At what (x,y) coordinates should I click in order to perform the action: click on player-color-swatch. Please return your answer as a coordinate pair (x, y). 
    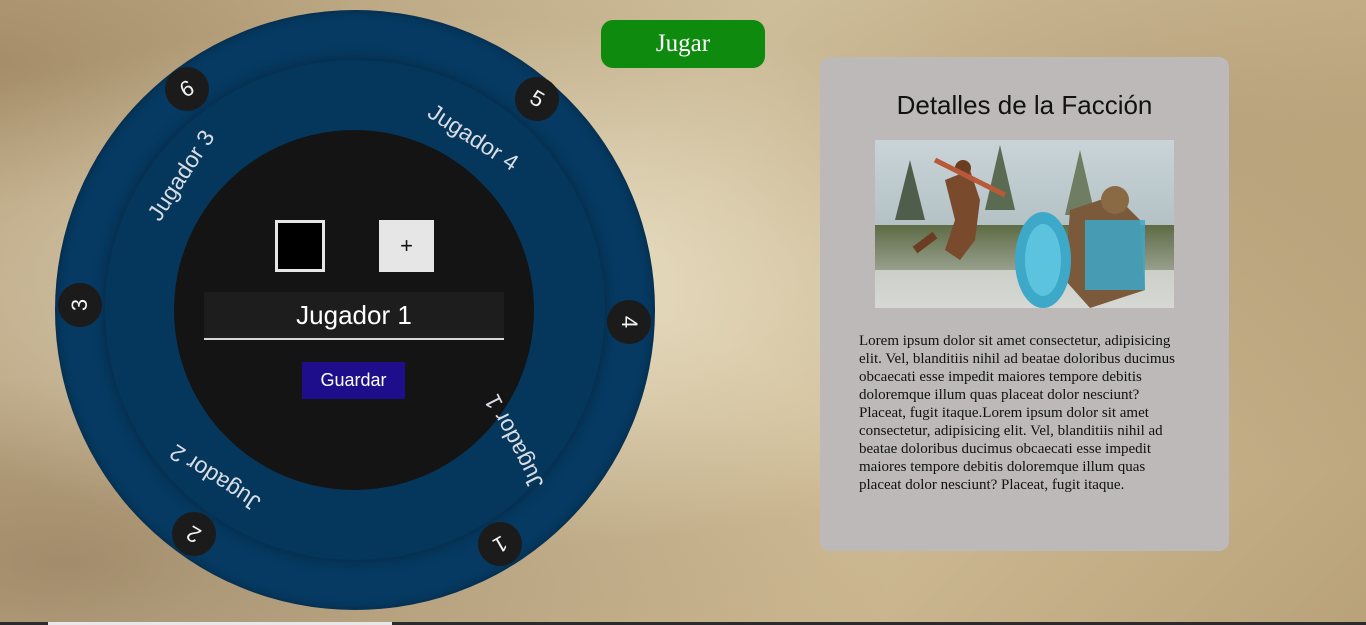
    Looking at the image, I should click on (300, 246).